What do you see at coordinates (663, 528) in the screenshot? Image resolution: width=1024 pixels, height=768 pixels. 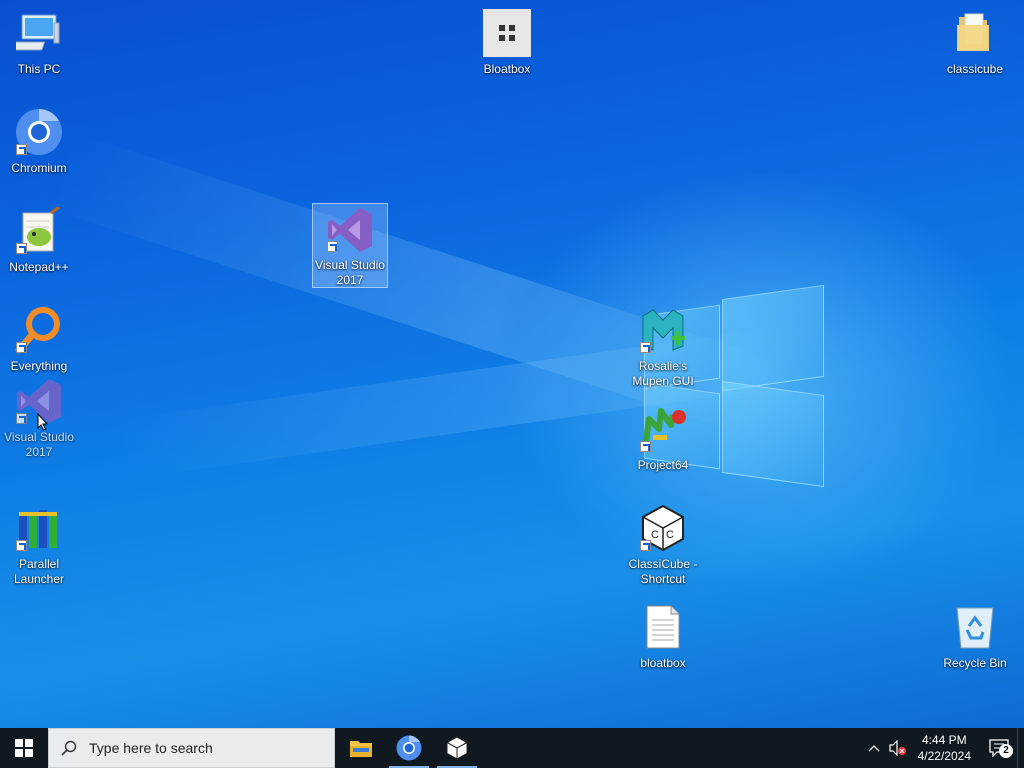 I see `classicube-icon: C C` at bounding box center [663, 528].